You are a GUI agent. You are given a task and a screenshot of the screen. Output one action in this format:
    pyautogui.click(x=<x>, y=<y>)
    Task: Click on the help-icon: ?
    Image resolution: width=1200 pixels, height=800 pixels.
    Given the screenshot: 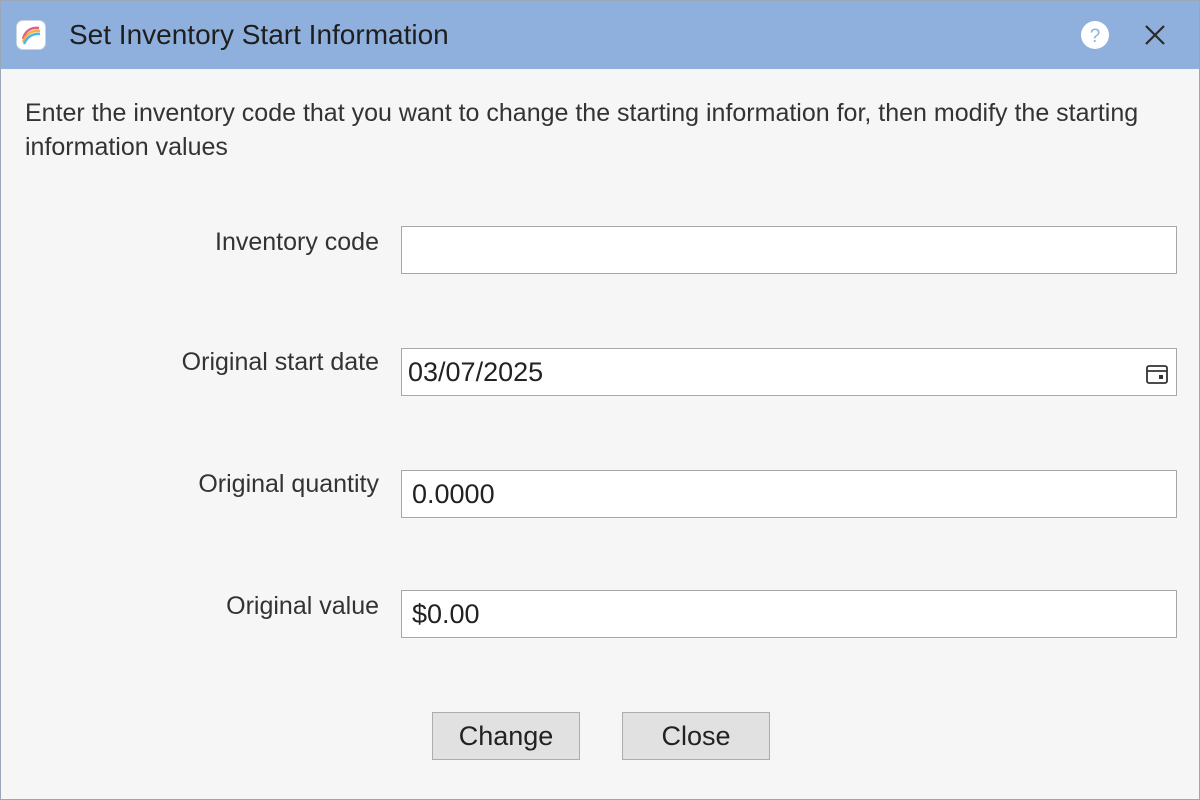 What is the action you would take?
    pyautogui.click(x=1095, y=35)
    